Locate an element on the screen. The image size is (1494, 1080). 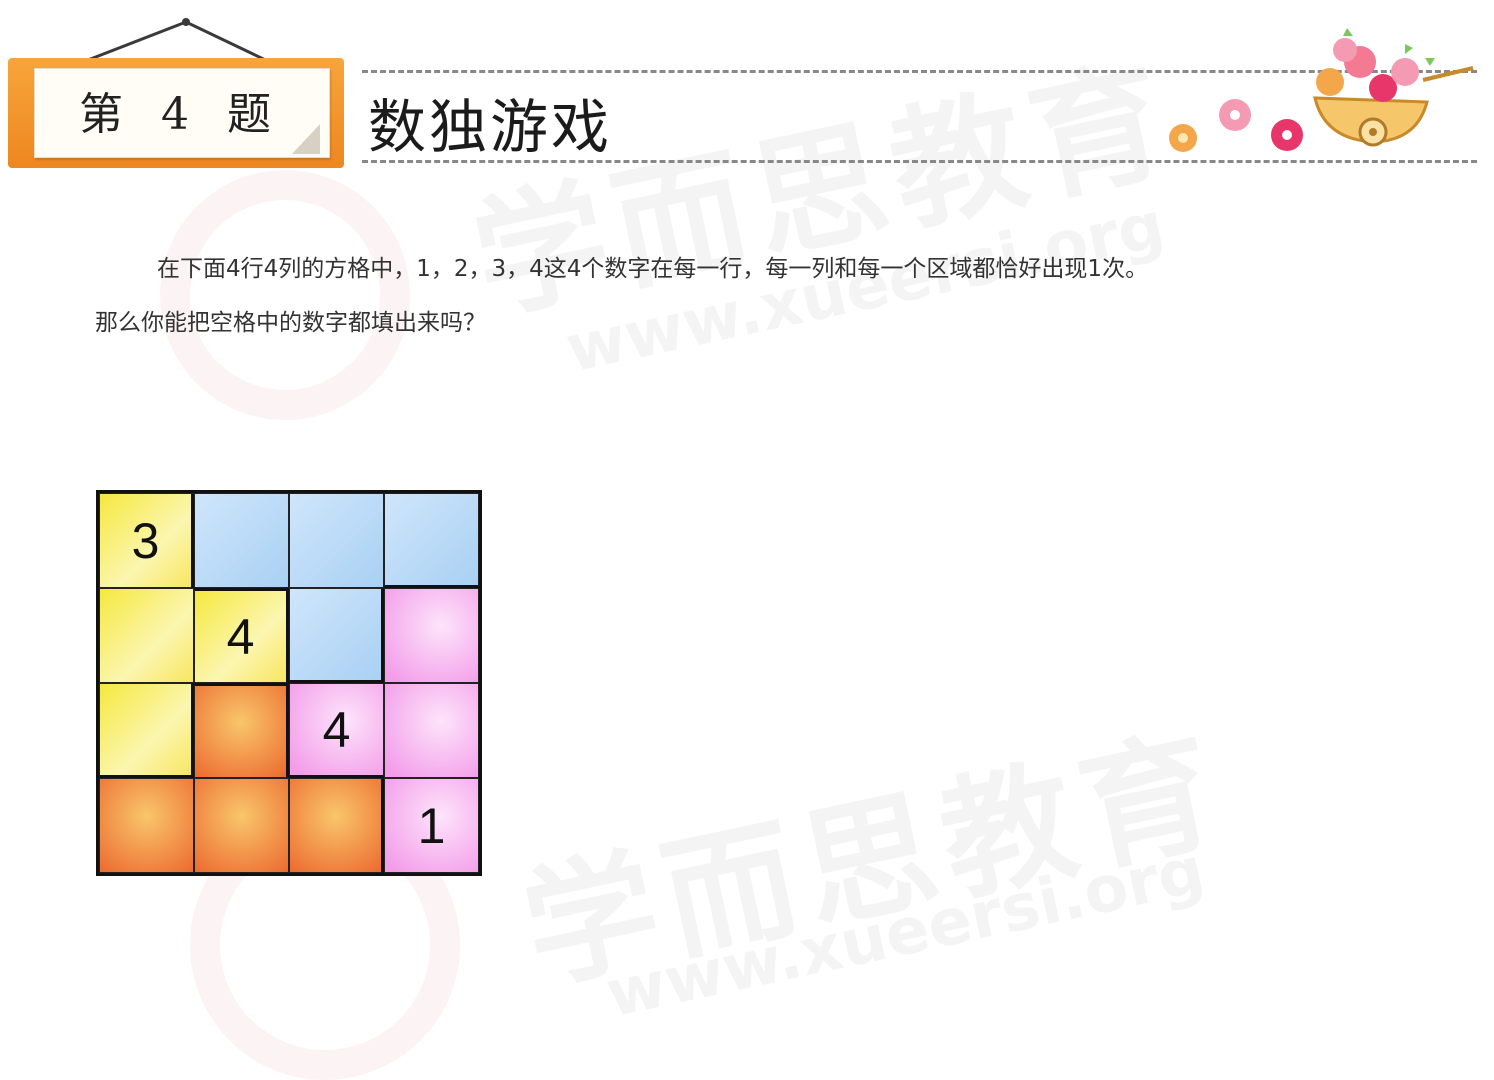
sudoku-cell-r2c1 is located at coordinates (146, 635).